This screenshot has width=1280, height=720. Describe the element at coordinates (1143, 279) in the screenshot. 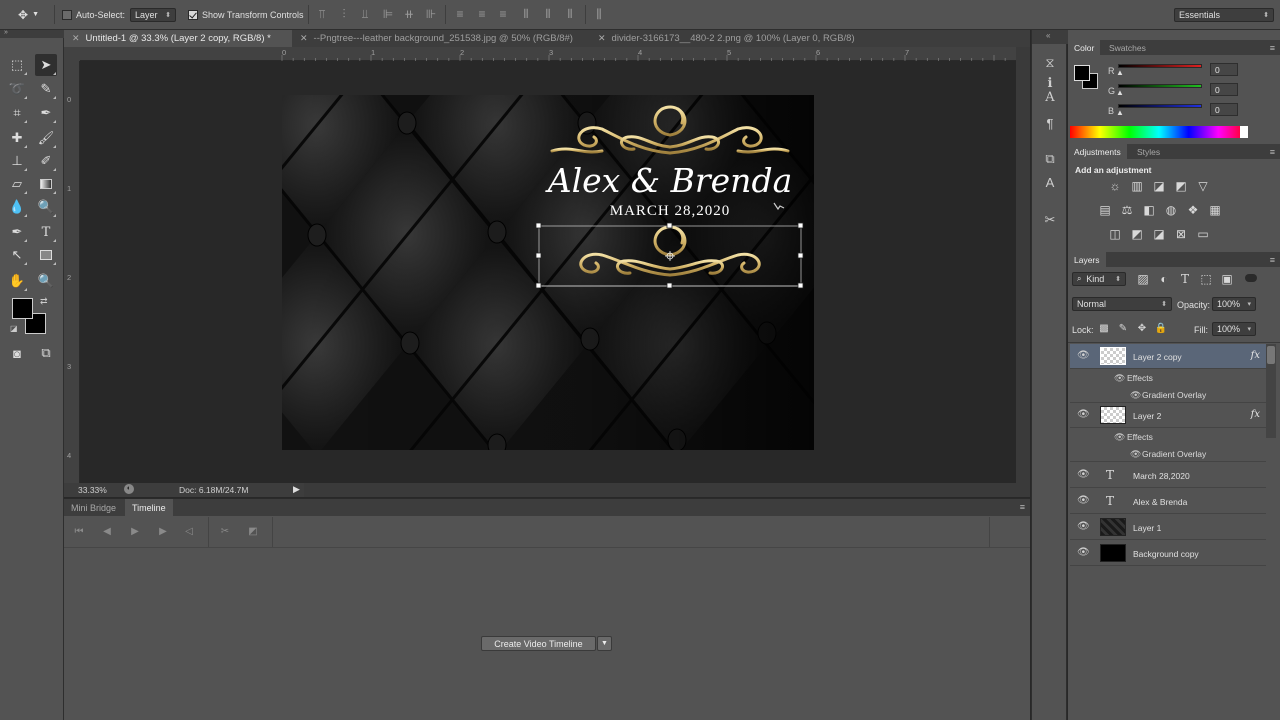

I see `filter-pixel-icon: ▨` at that location.